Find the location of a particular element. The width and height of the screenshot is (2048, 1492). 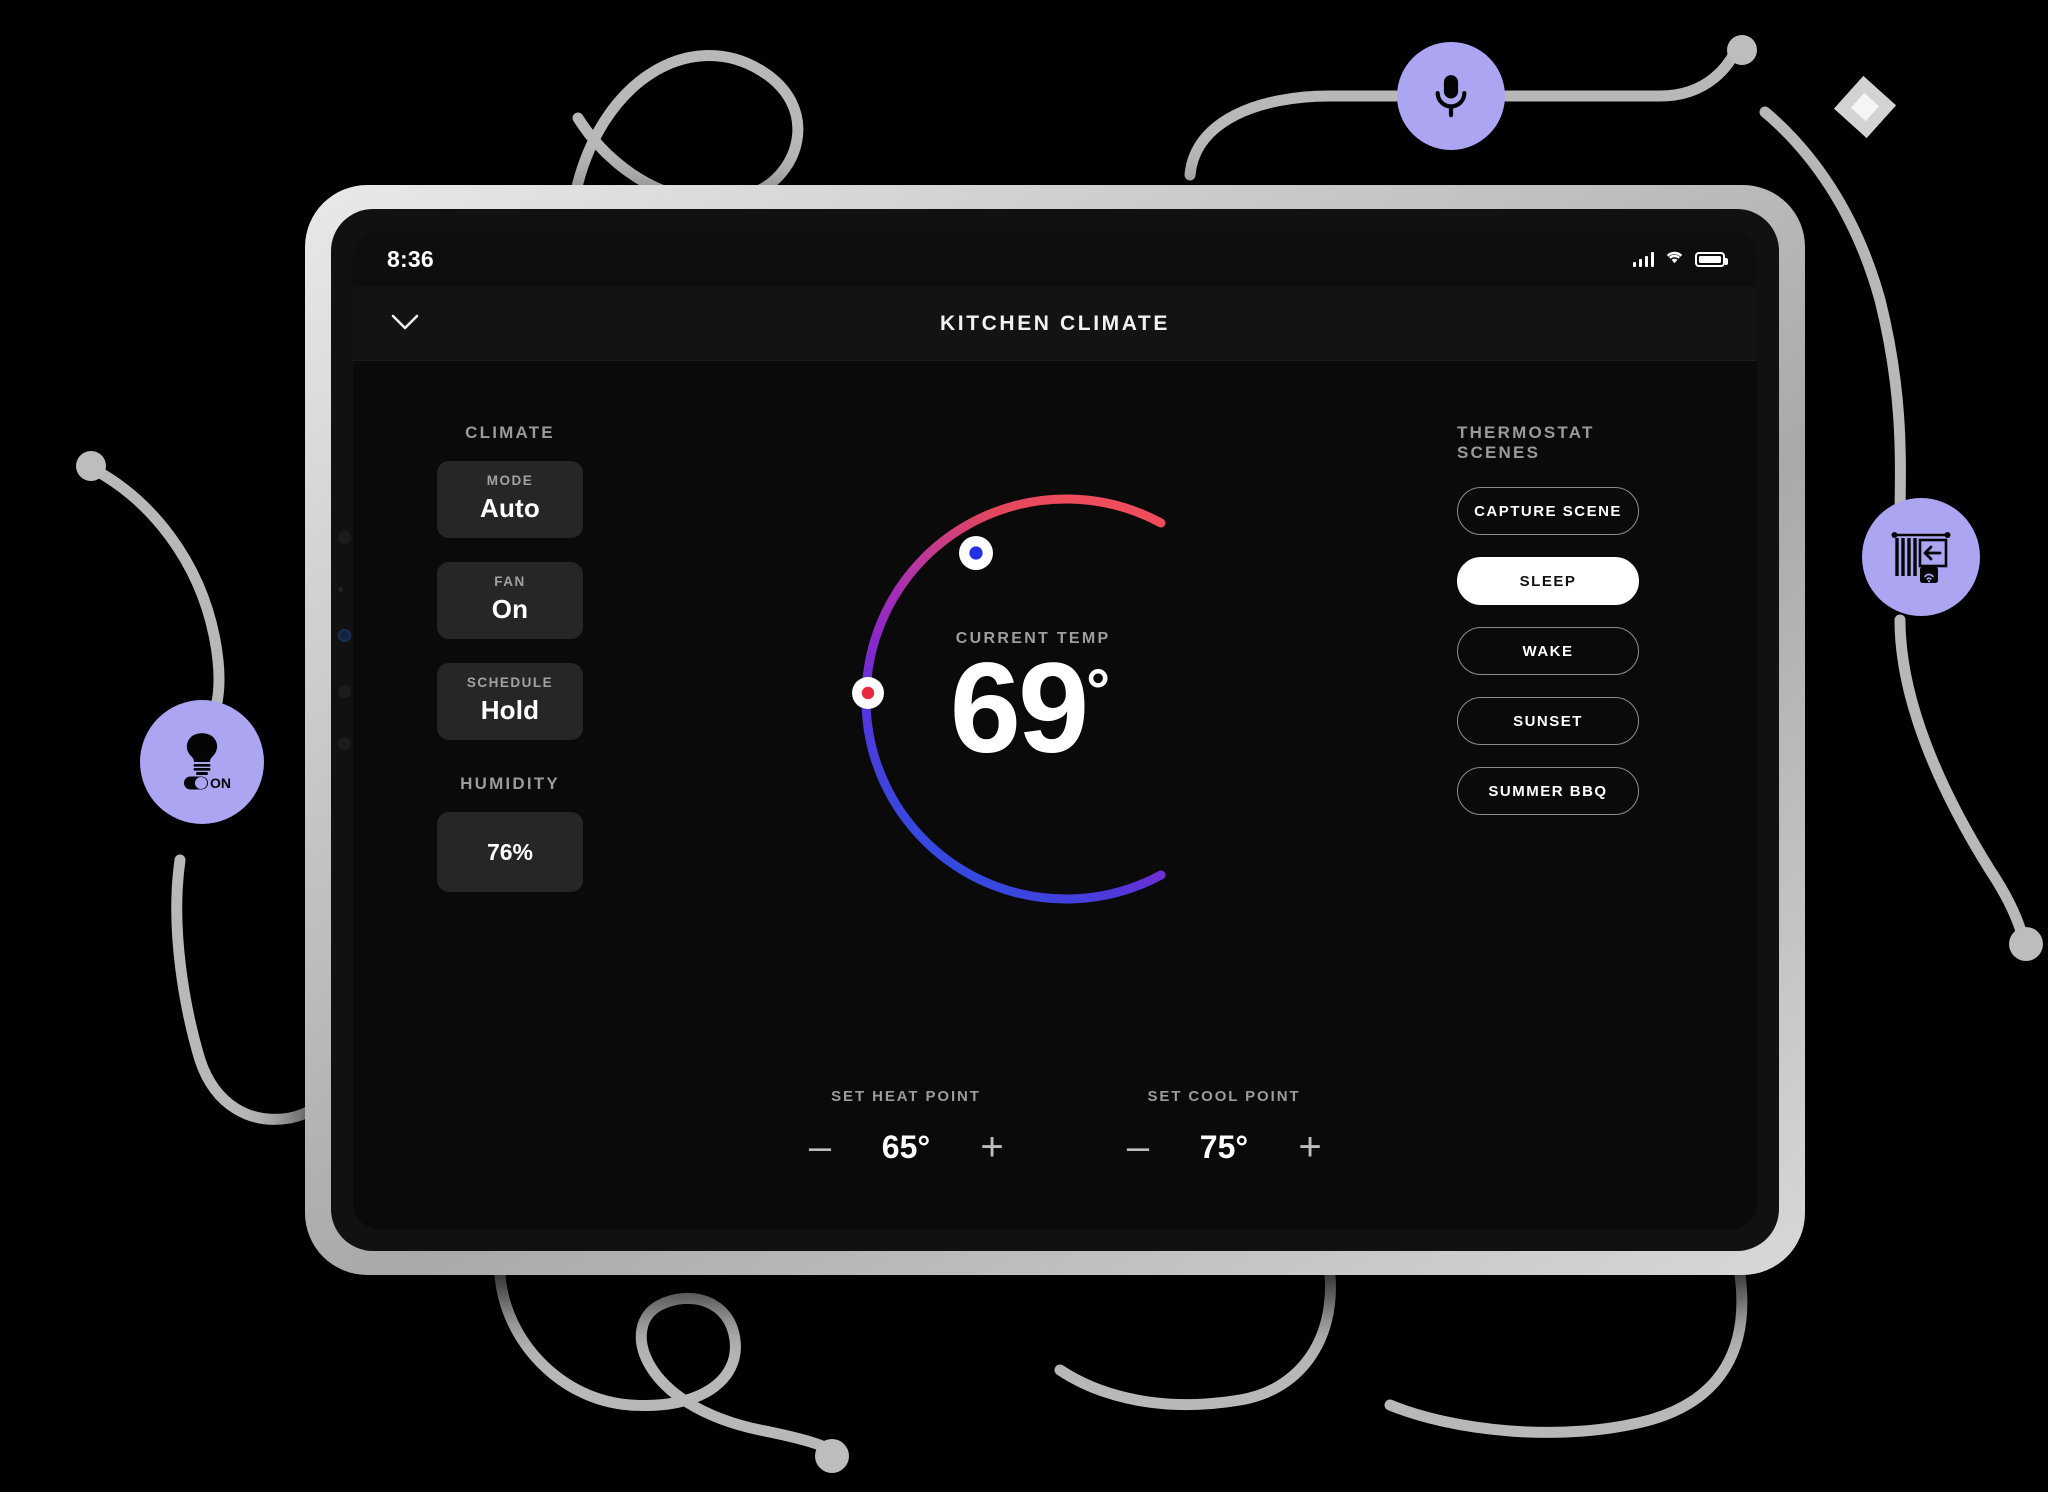

heat-increment-button: + is located at coordinates (992, 1147).